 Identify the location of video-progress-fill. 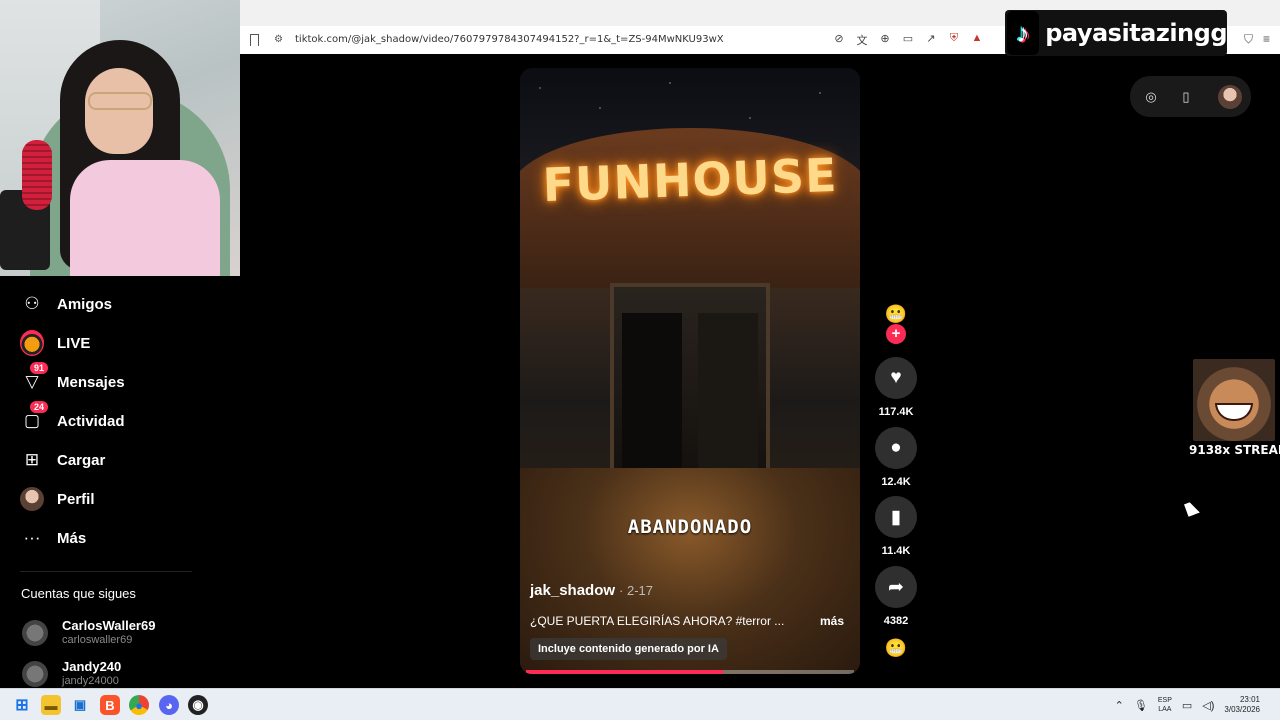
(624, 672).